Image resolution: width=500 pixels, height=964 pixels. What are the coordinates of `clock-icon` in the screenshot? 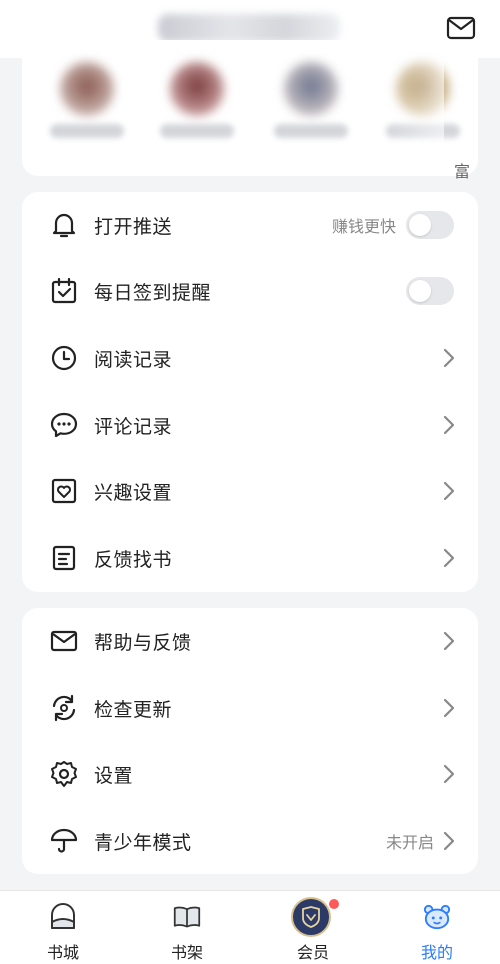 It's located at (64, 358).